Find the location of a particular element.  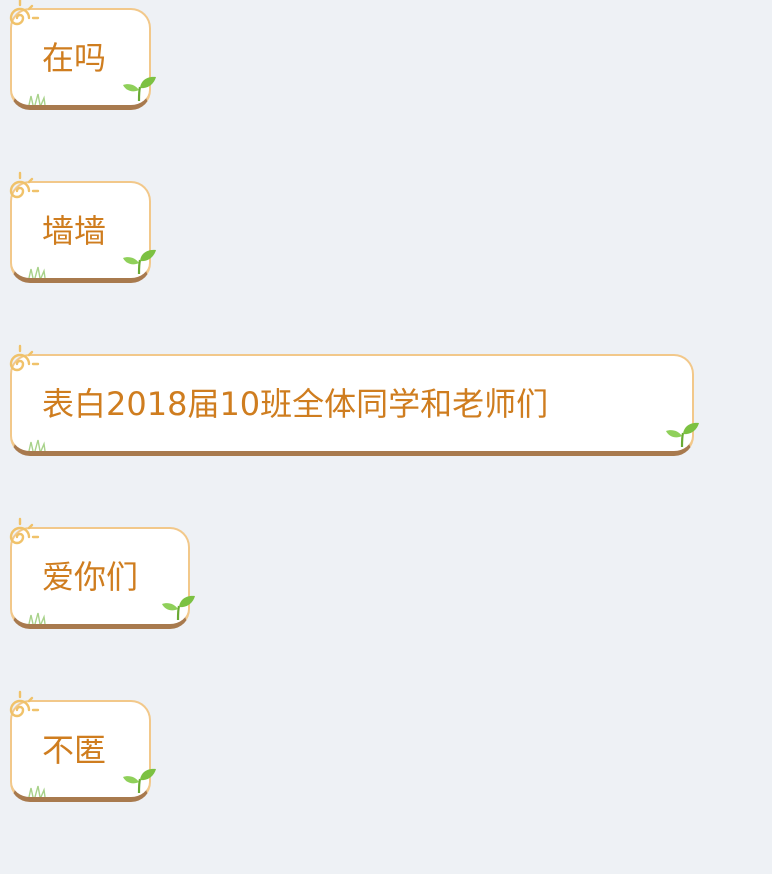

message-text: 墙墙 is located at coordinates (74, 230).